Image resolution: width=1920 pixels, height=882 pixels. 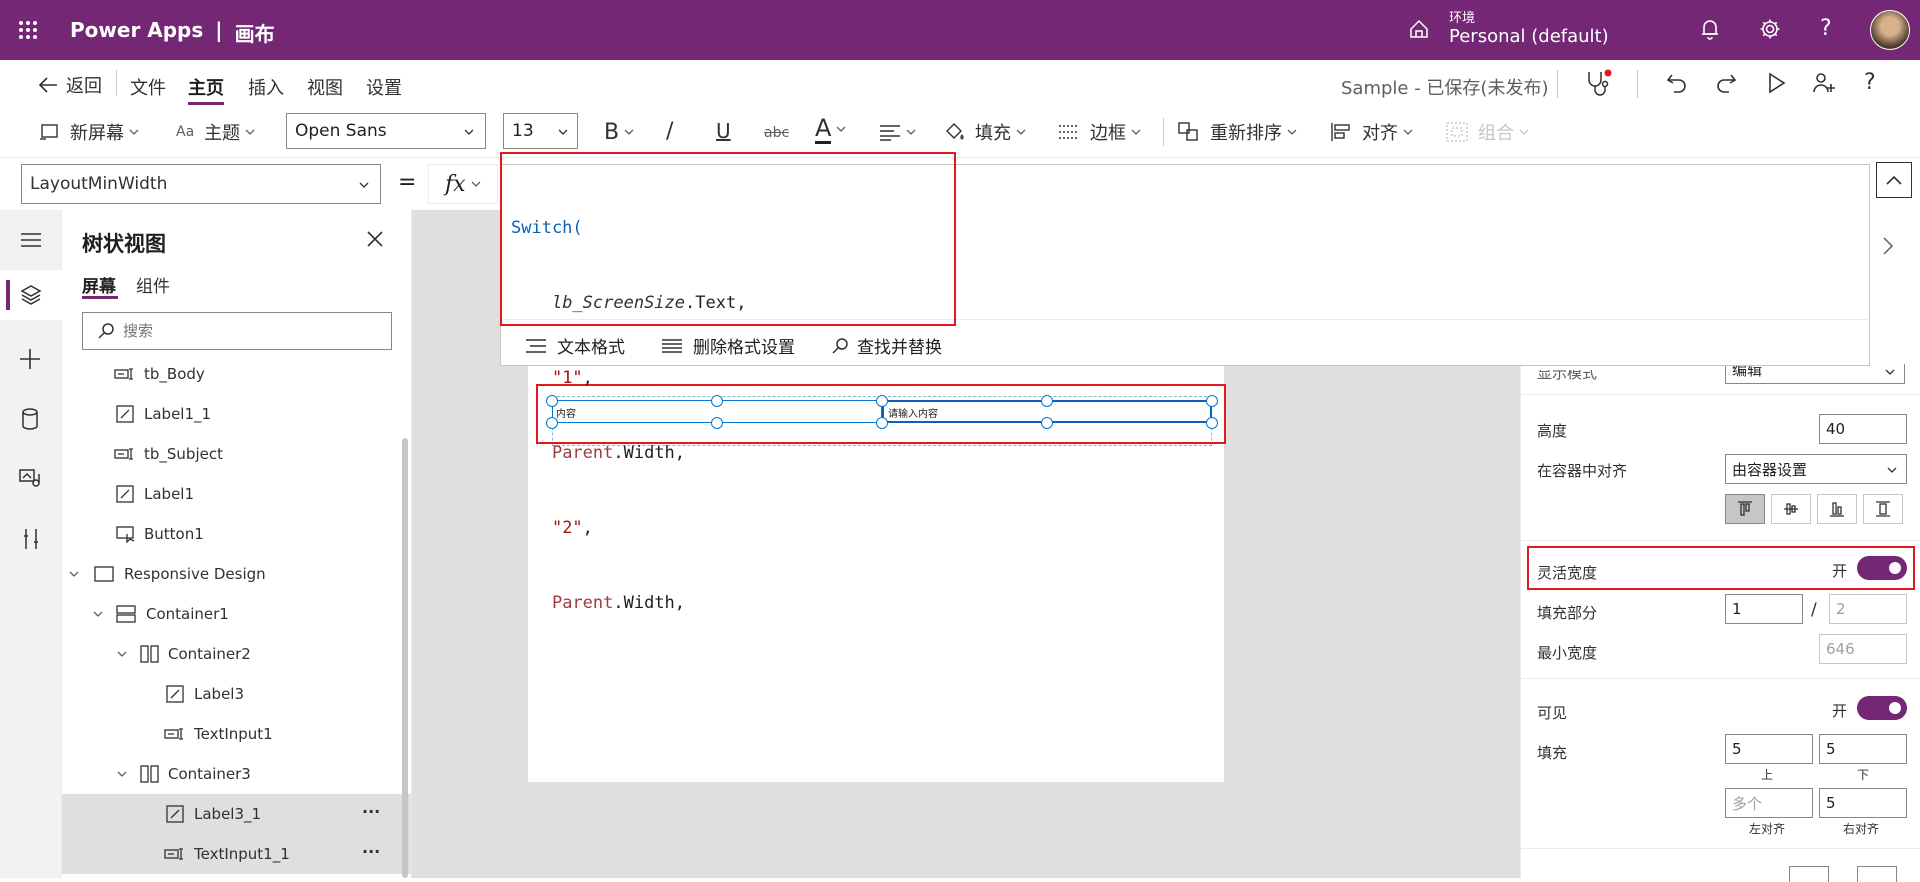 I want to click on text-align-button, so click(x=898, y=132).